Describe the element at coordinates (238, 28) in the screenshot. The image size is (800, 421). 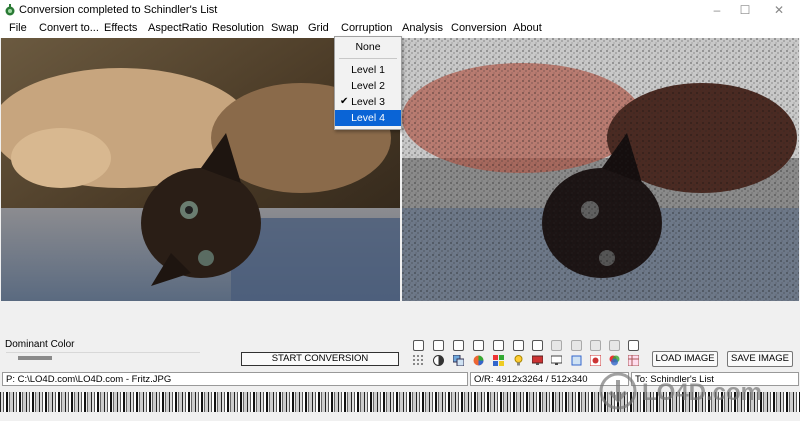
I see `menu-resolution: Resolution` at that location.